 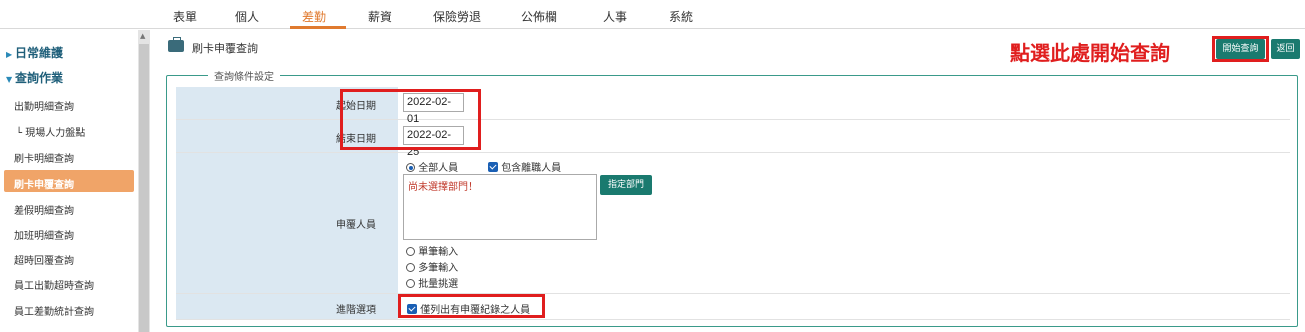 What do you see at coordinates (457, 16) in the screenshot?
I see `tab-insurance: 保險勞退` at bounding box center [457, 16].